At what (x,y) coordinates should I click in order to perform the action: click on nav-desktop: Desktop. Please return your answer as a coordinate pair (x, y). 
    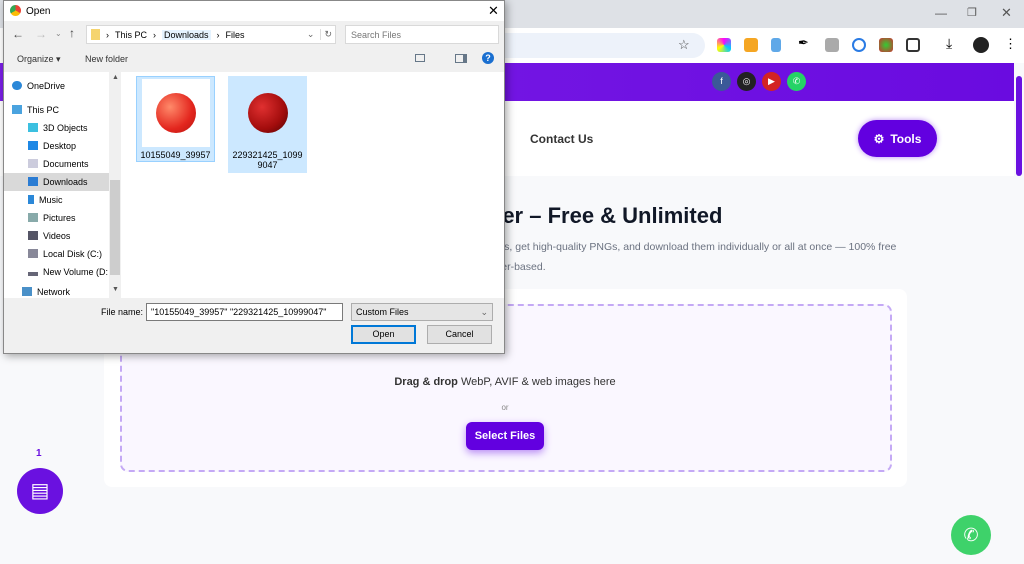
    Looking at the image, I should click on (59, 146).